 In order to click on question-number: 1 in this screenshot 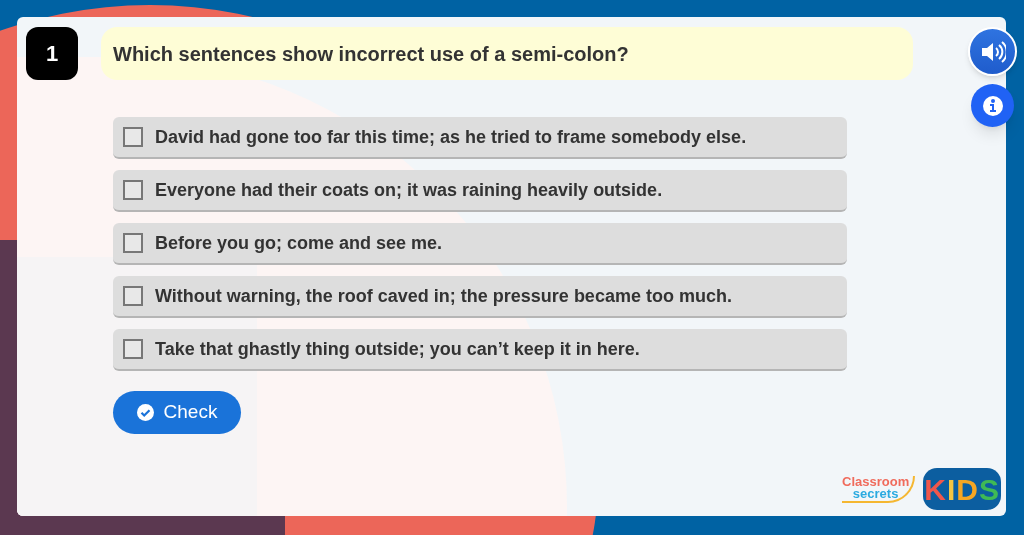, I will do `click(52, 53)`.